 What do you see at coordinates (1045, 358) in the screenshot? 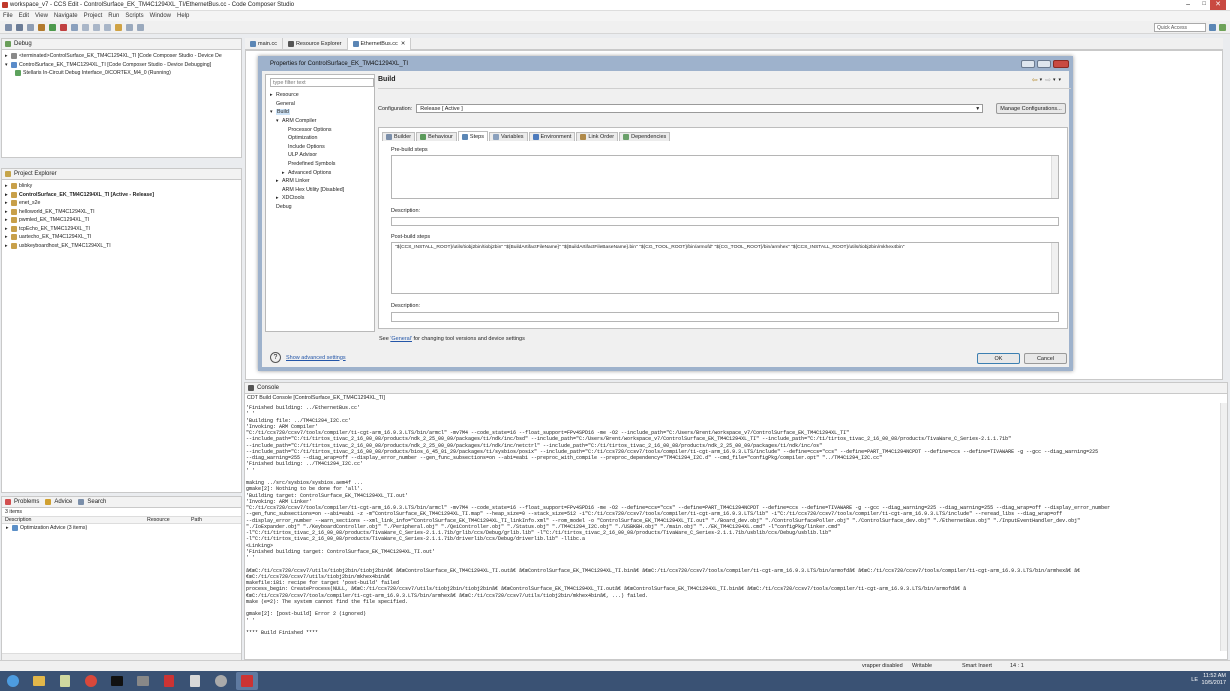
I see `cancel-button: Cancel` at bounding box center [1045, 358].